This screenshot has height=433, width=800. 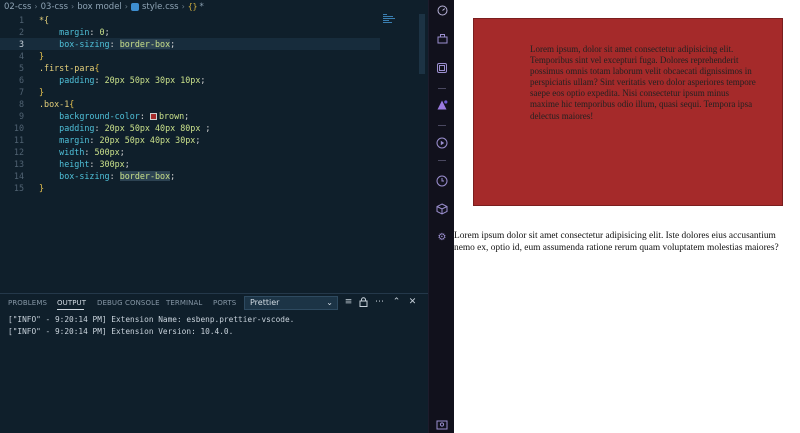 What do you see at coordinates (27, 303) in the screenshot?
I see `tab-problems: PROBLEMS` at bounding box center [27, 303].